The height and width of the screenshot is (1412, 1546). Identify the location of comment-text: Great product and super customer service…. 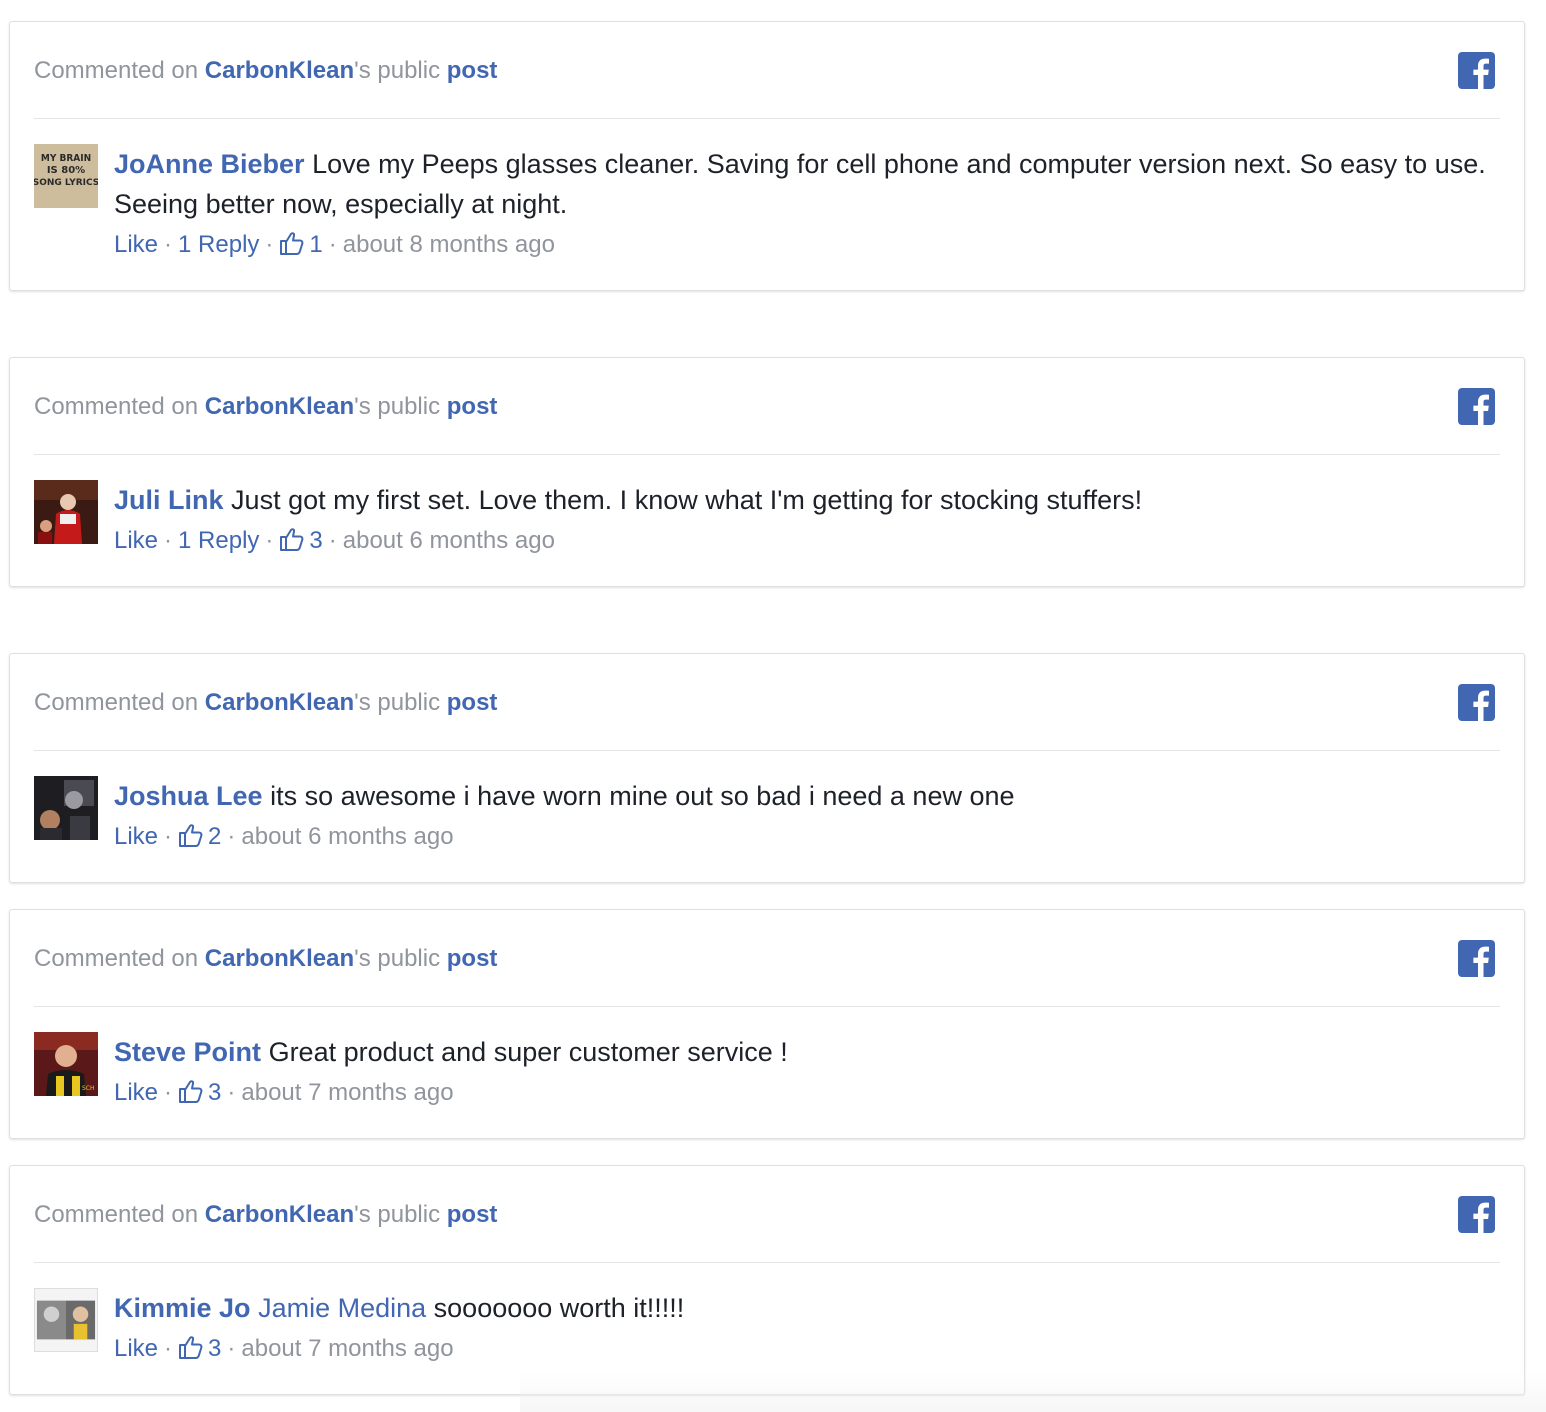
(528, 1052).